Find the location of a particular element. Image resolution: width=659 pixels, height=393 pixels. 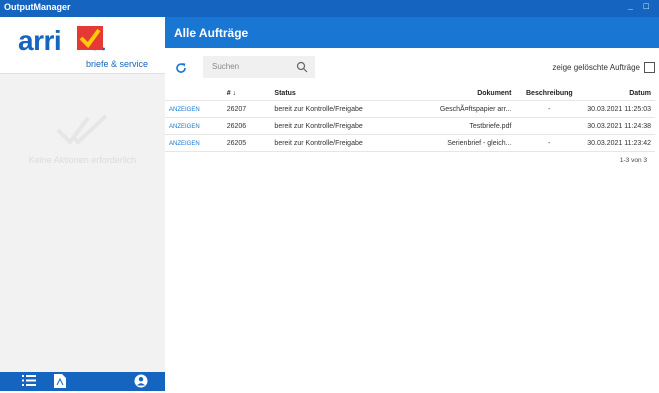

col-date: Datum is located at coordinates (619, 93).